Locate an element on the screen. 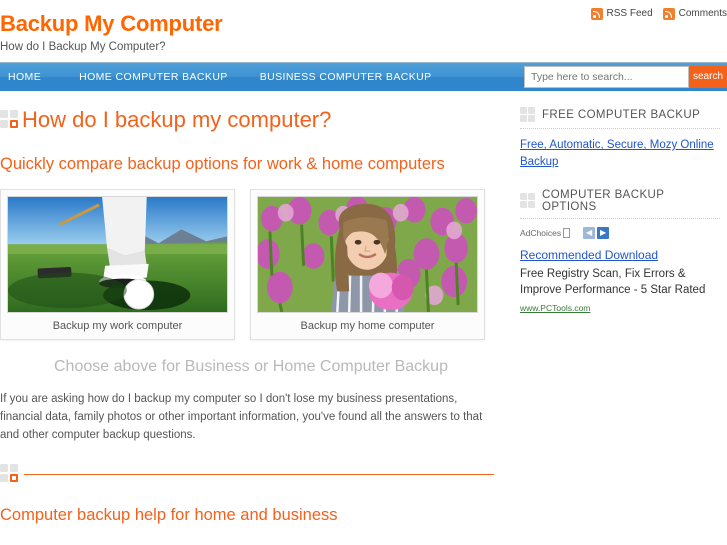 The height and width of the screenshot is (545, 727). card-home-computer: Backup my home computer is located at coordinates (367, 264).